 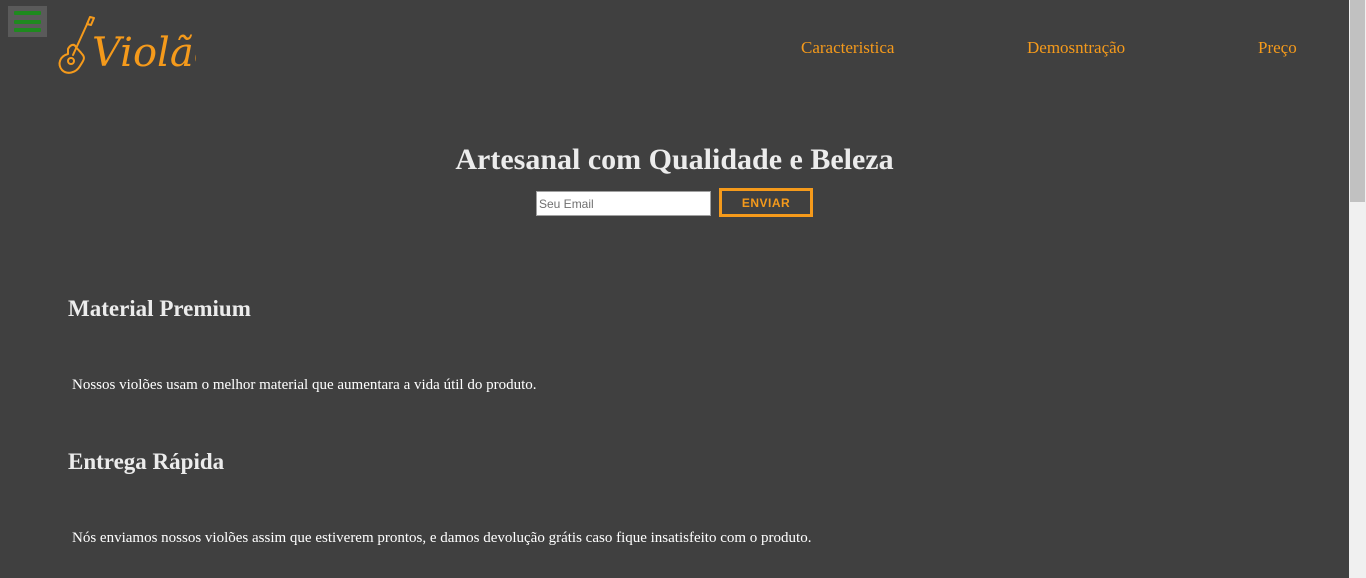 What do you see at coordinates (674, 159) in the screenshot?
I see `hero-title: Artesanal com Qualidade e Beleza` at bounding box center [674, 159].